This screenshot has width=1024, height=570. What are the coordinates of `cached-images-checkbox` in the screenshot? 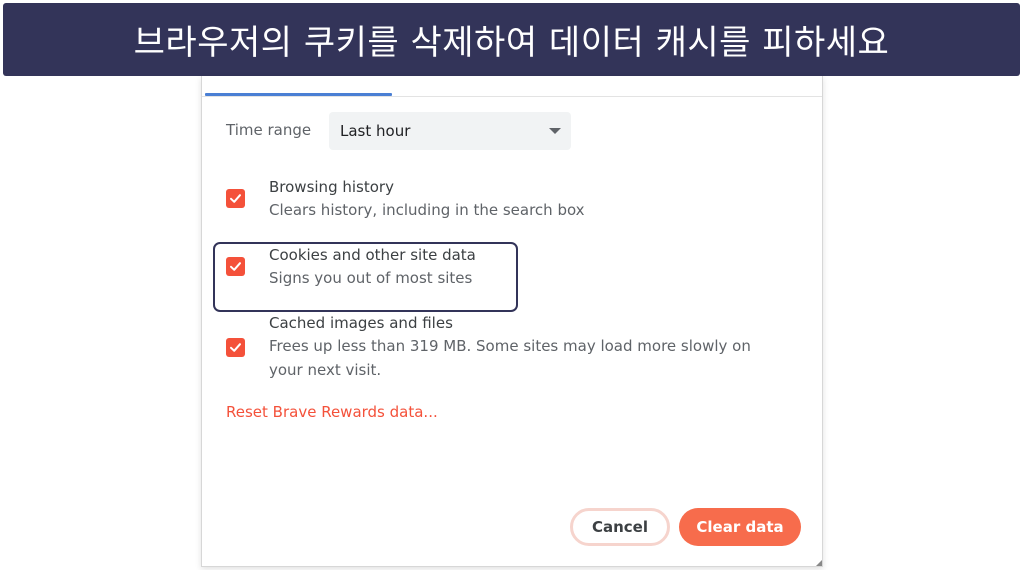 It's located at (235, 347).